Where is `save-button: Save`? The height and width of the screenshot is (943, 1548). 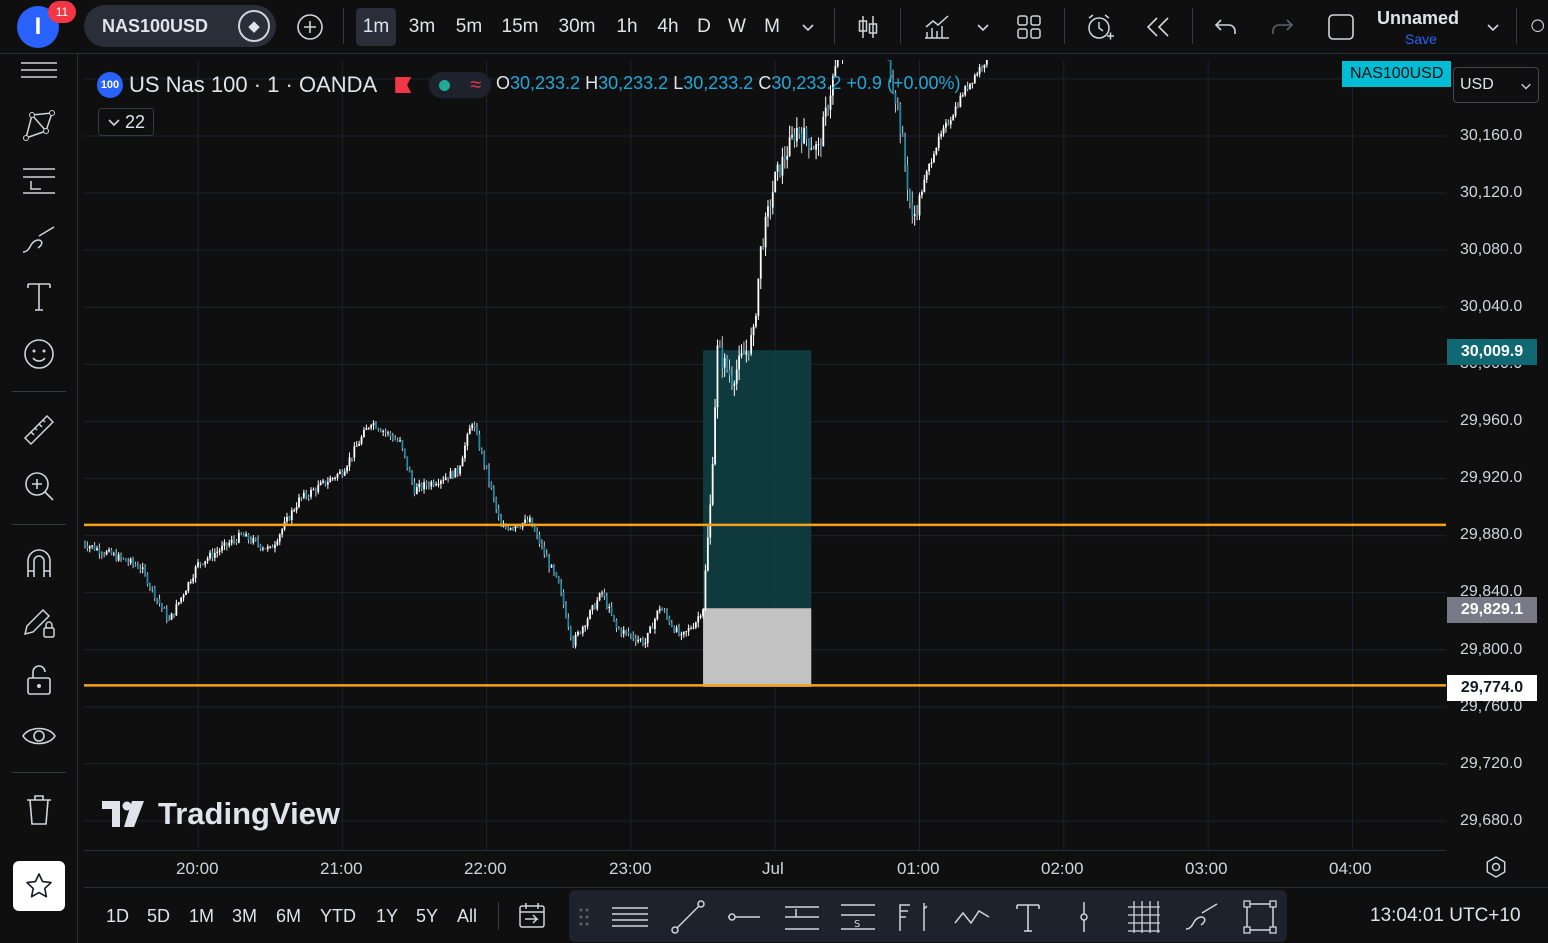 save-button: Save is located at coordinates (1421, 39).